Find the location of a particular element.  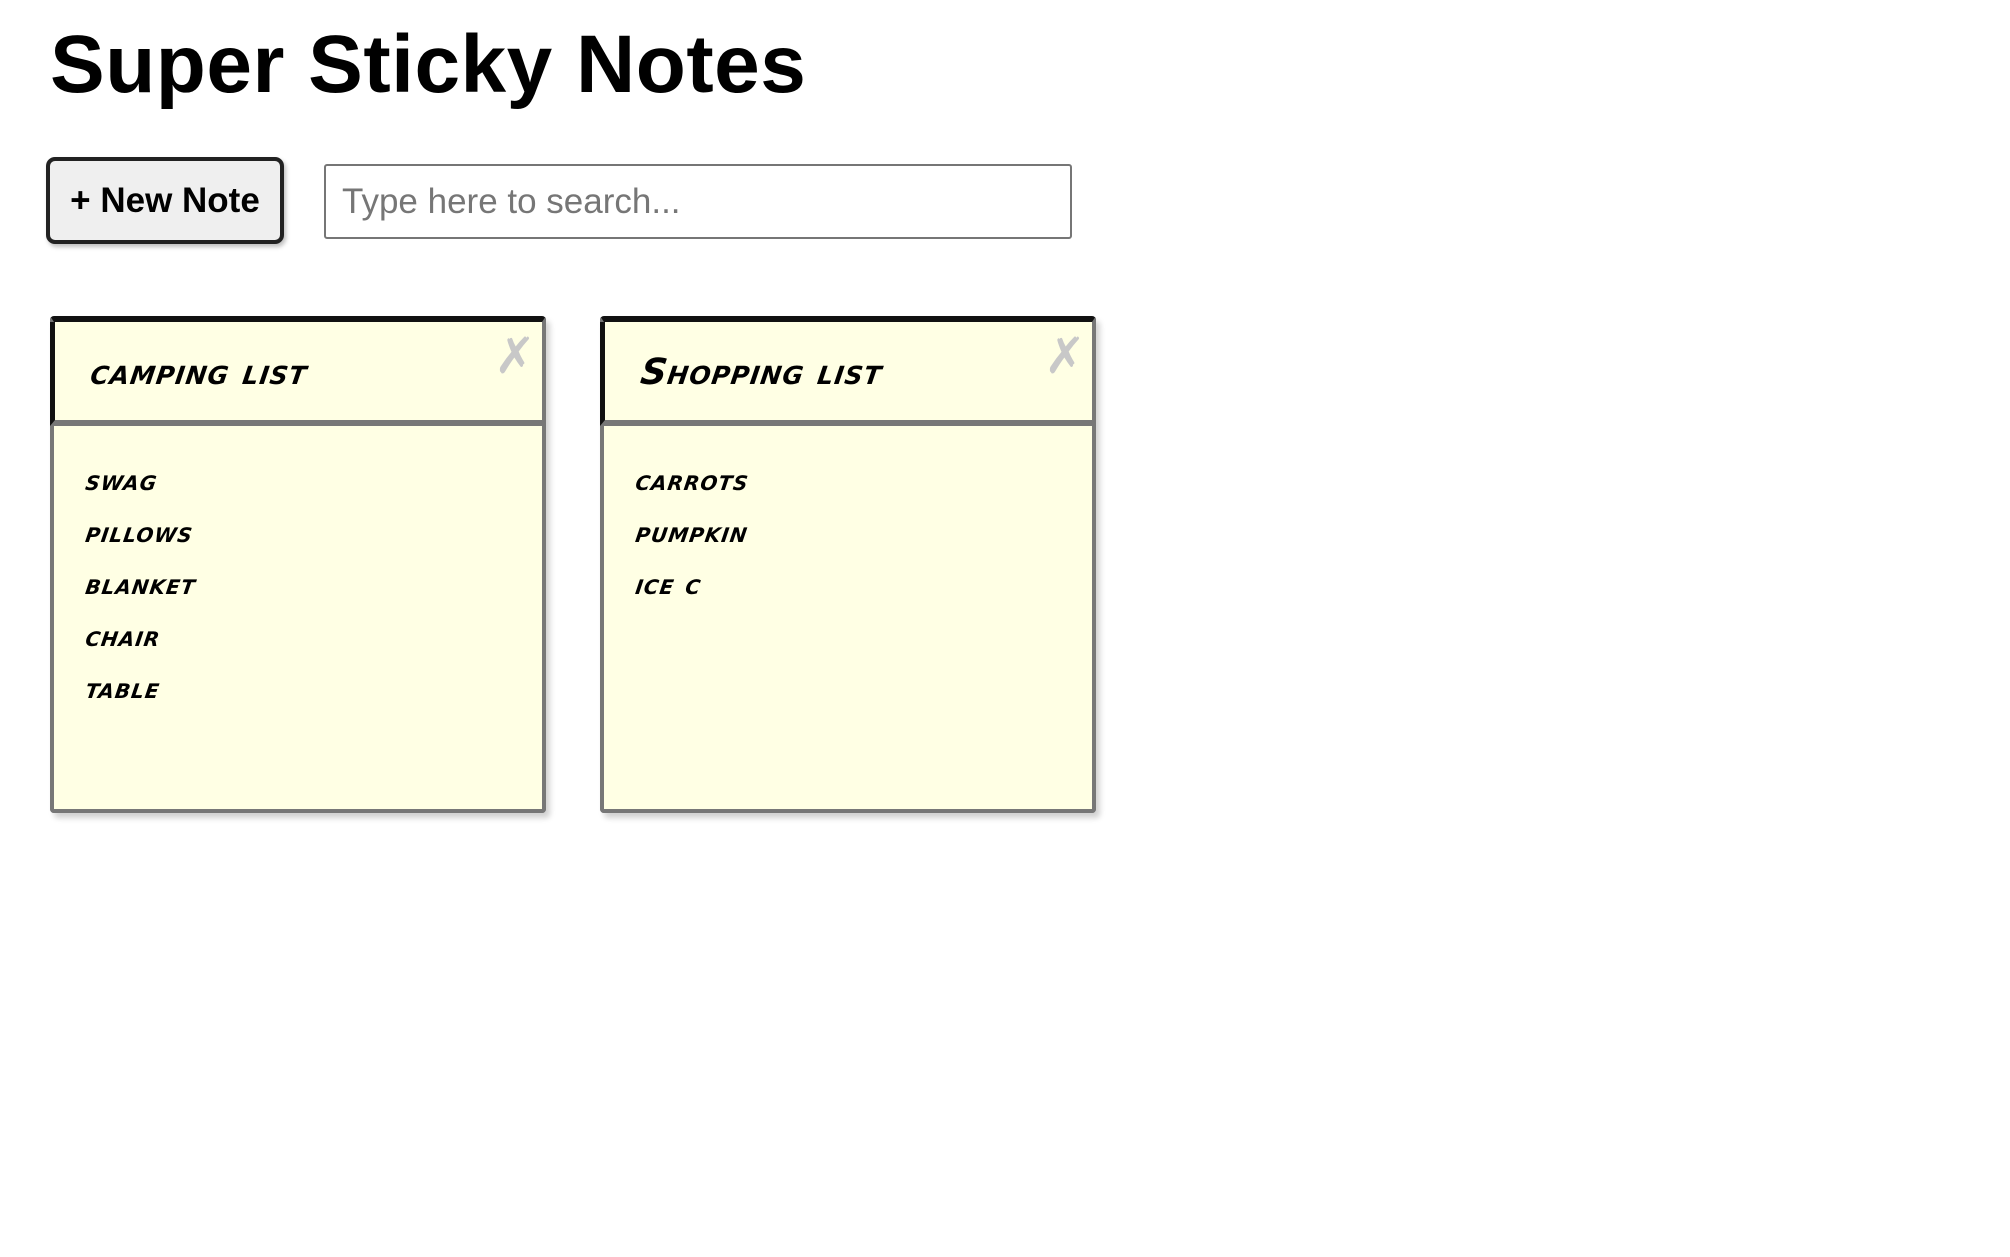

note-body-textarea: swag pillows blanket chair table is located at coordinates (298, 570).